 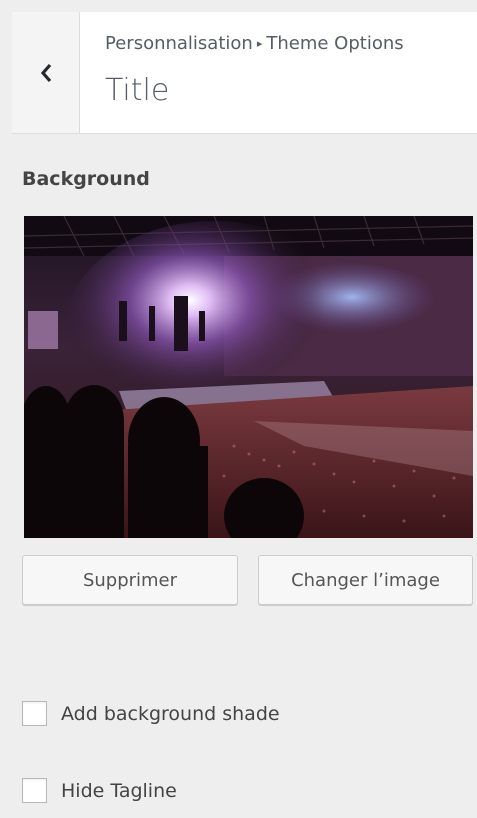 What do you see at coordinates (34, 790) in the screenshot?
I see `hide-tagline-checkbox` at bounding box center [34, 790].